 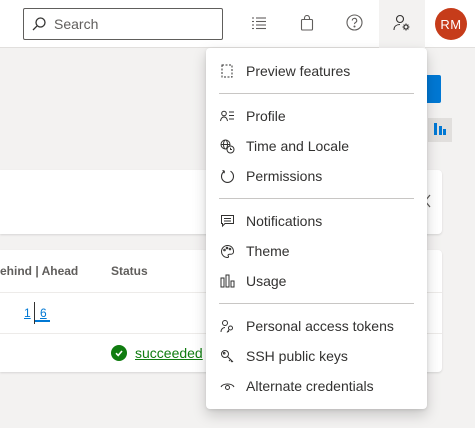 I want to click on menu-label: Alternate credentials, so click(x=310, y=386).